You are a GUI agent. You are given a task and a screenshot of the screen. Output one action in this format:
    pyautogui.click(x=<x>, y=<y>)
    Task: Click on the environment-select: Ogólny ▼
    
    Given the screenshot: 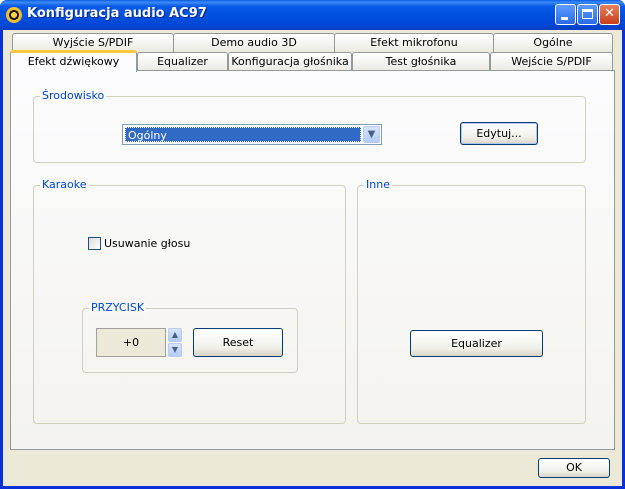 What is the action you would take?
    pyautogui.click(x=252, y=134)
    